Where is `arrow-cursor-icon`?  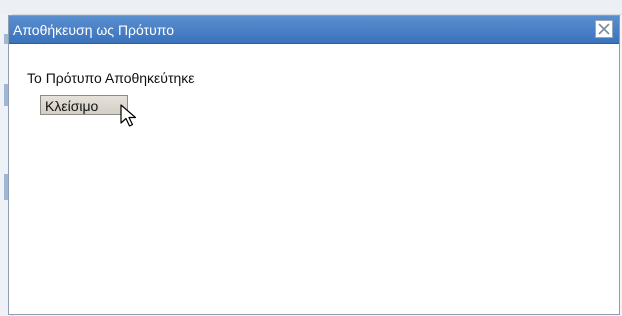 arrow-cursor-icon is located at coordinates (130, 118).